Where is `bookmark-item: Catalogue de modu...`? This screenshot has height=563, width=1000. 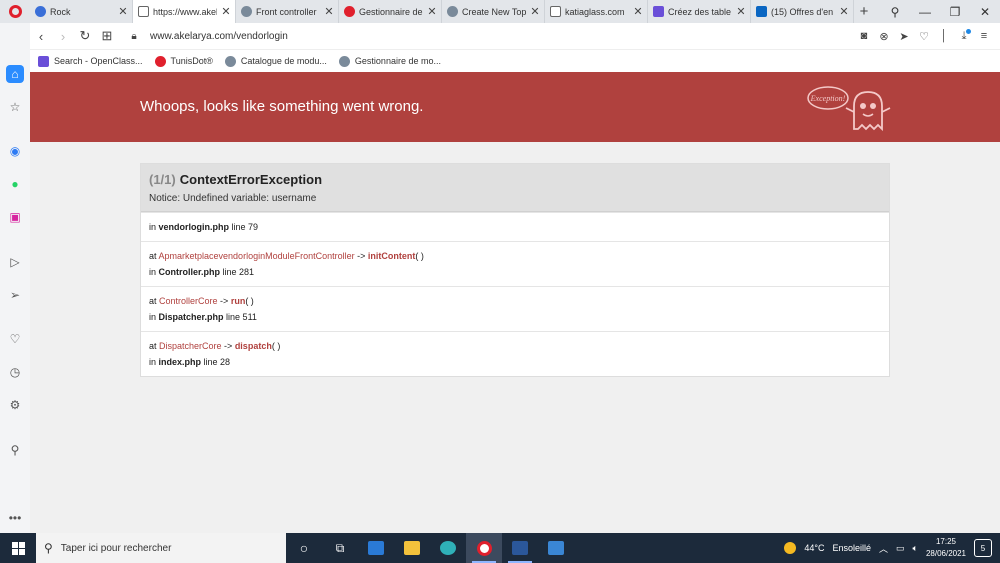 bookmark-item: Catalogue de modu... is located at coordinates (275, 61).